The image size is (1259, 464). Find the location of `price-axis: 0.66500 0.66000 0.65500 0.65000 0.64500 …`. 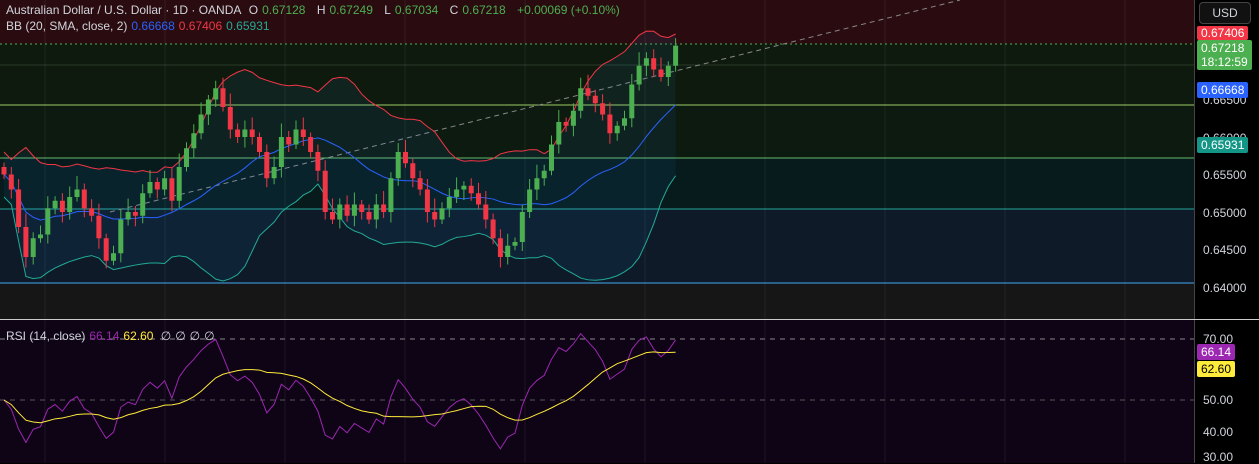

price-axis: 0.66500 0.66000 0.65500 0.65000 0.64500 … is located at coordinates (1226, 231).